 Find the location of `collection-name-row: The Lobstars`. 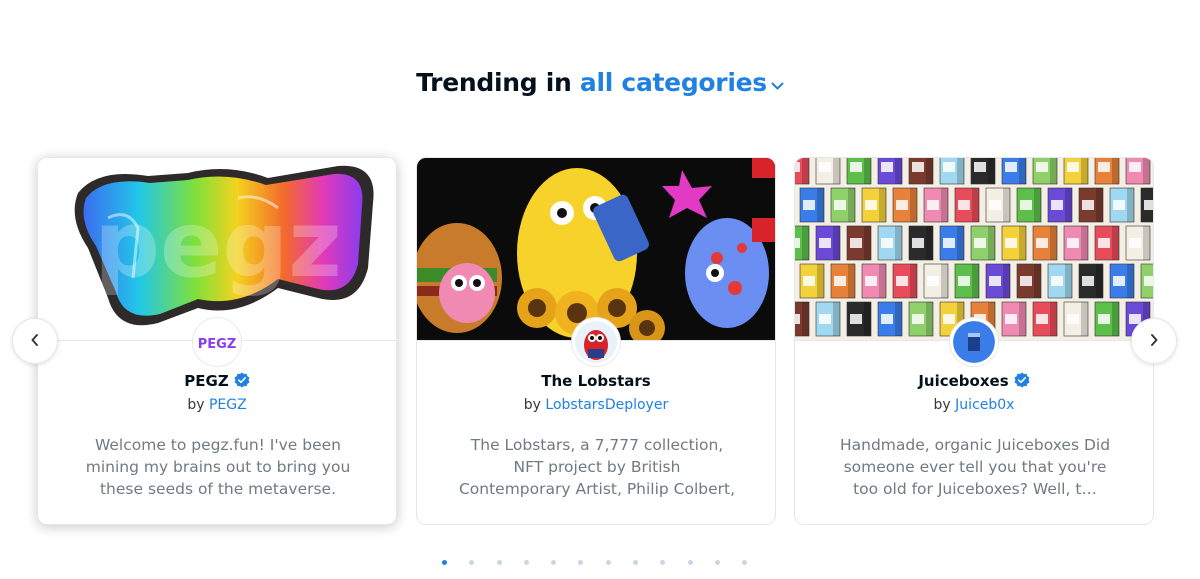

collection-name-row: The Lobstars is located at coordinates (596, 381).